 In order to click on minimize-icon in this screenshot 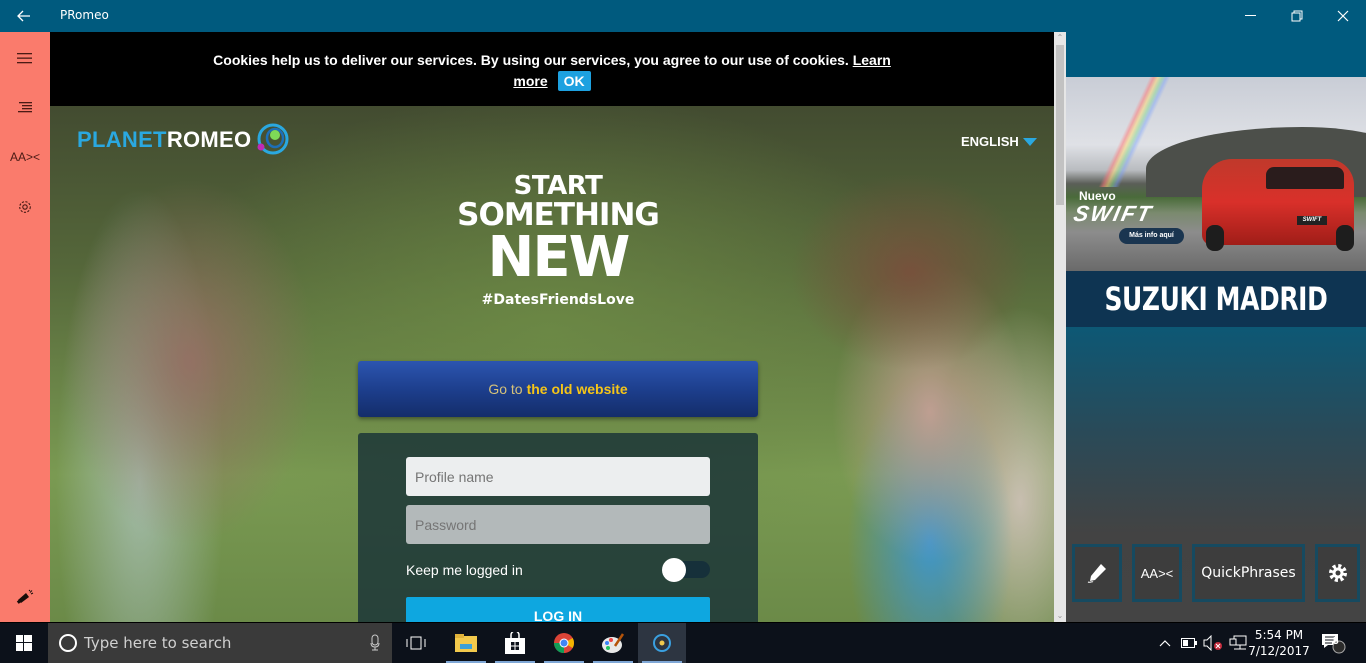, I will do `click(1250, 15)`.